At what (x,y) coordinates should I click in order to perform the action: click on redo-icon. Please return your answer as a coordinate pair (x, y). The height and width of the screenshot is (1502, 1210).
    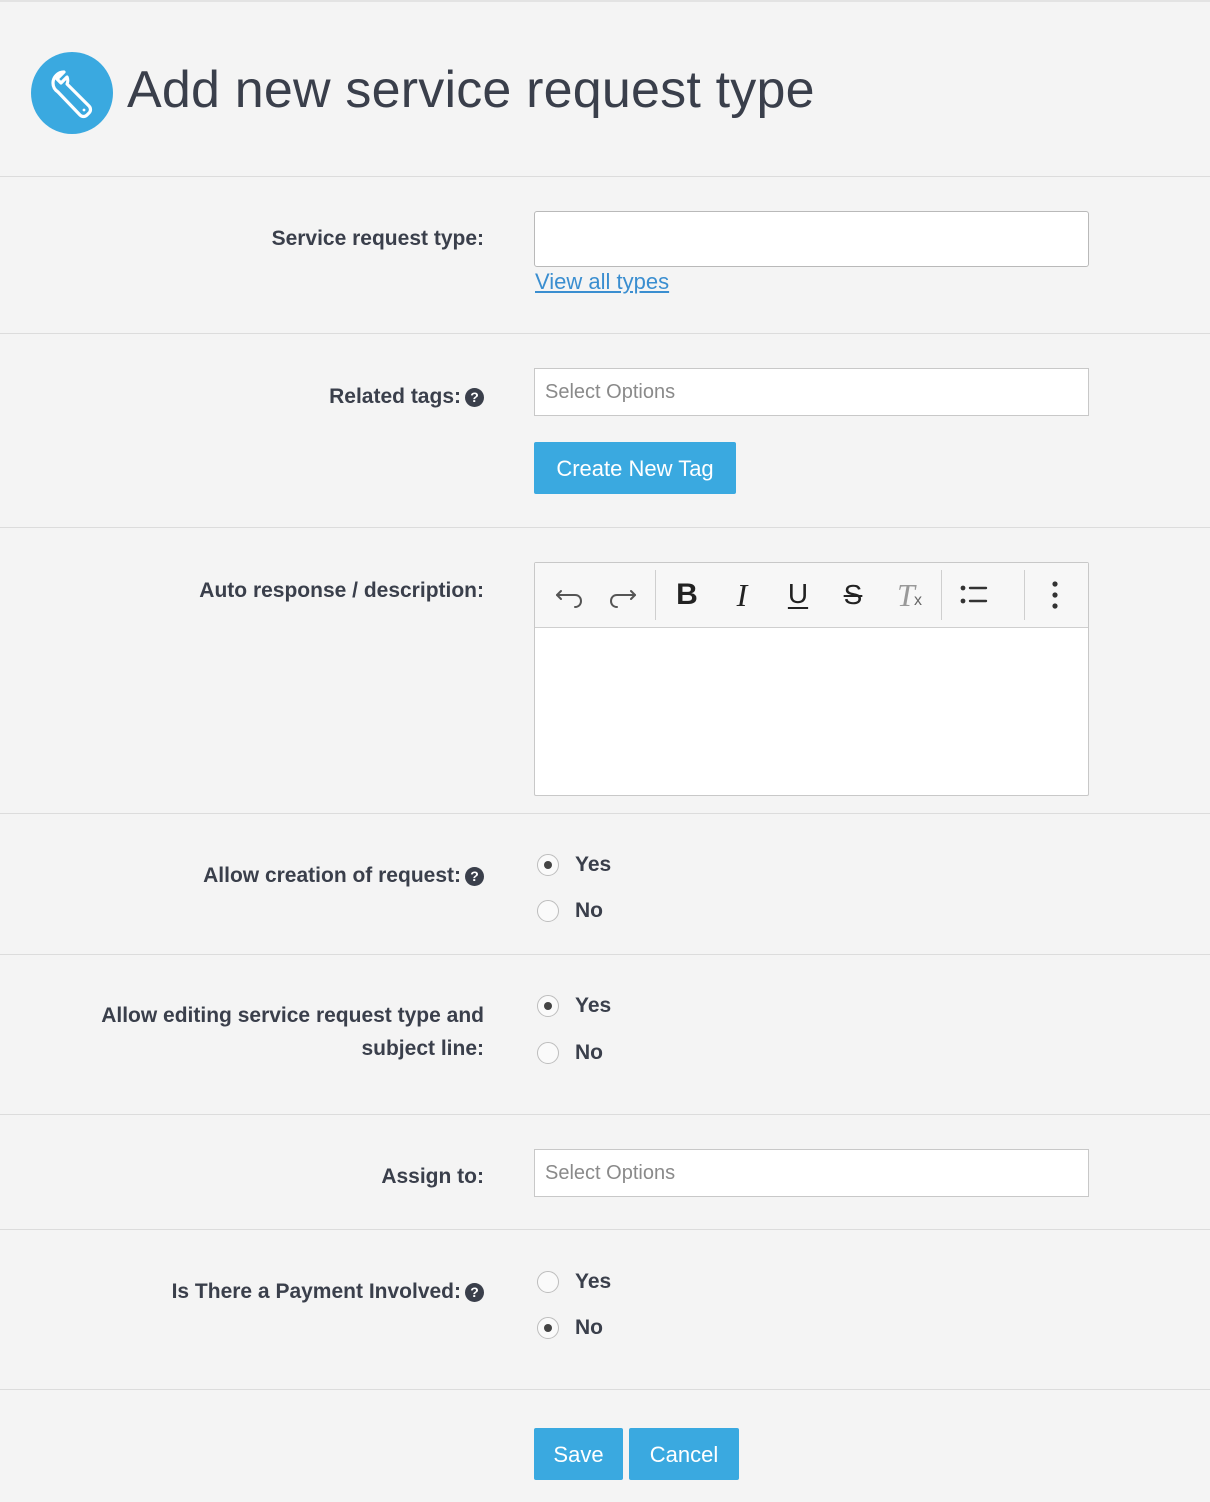
    Looking at the image, I should click on (623, 595).